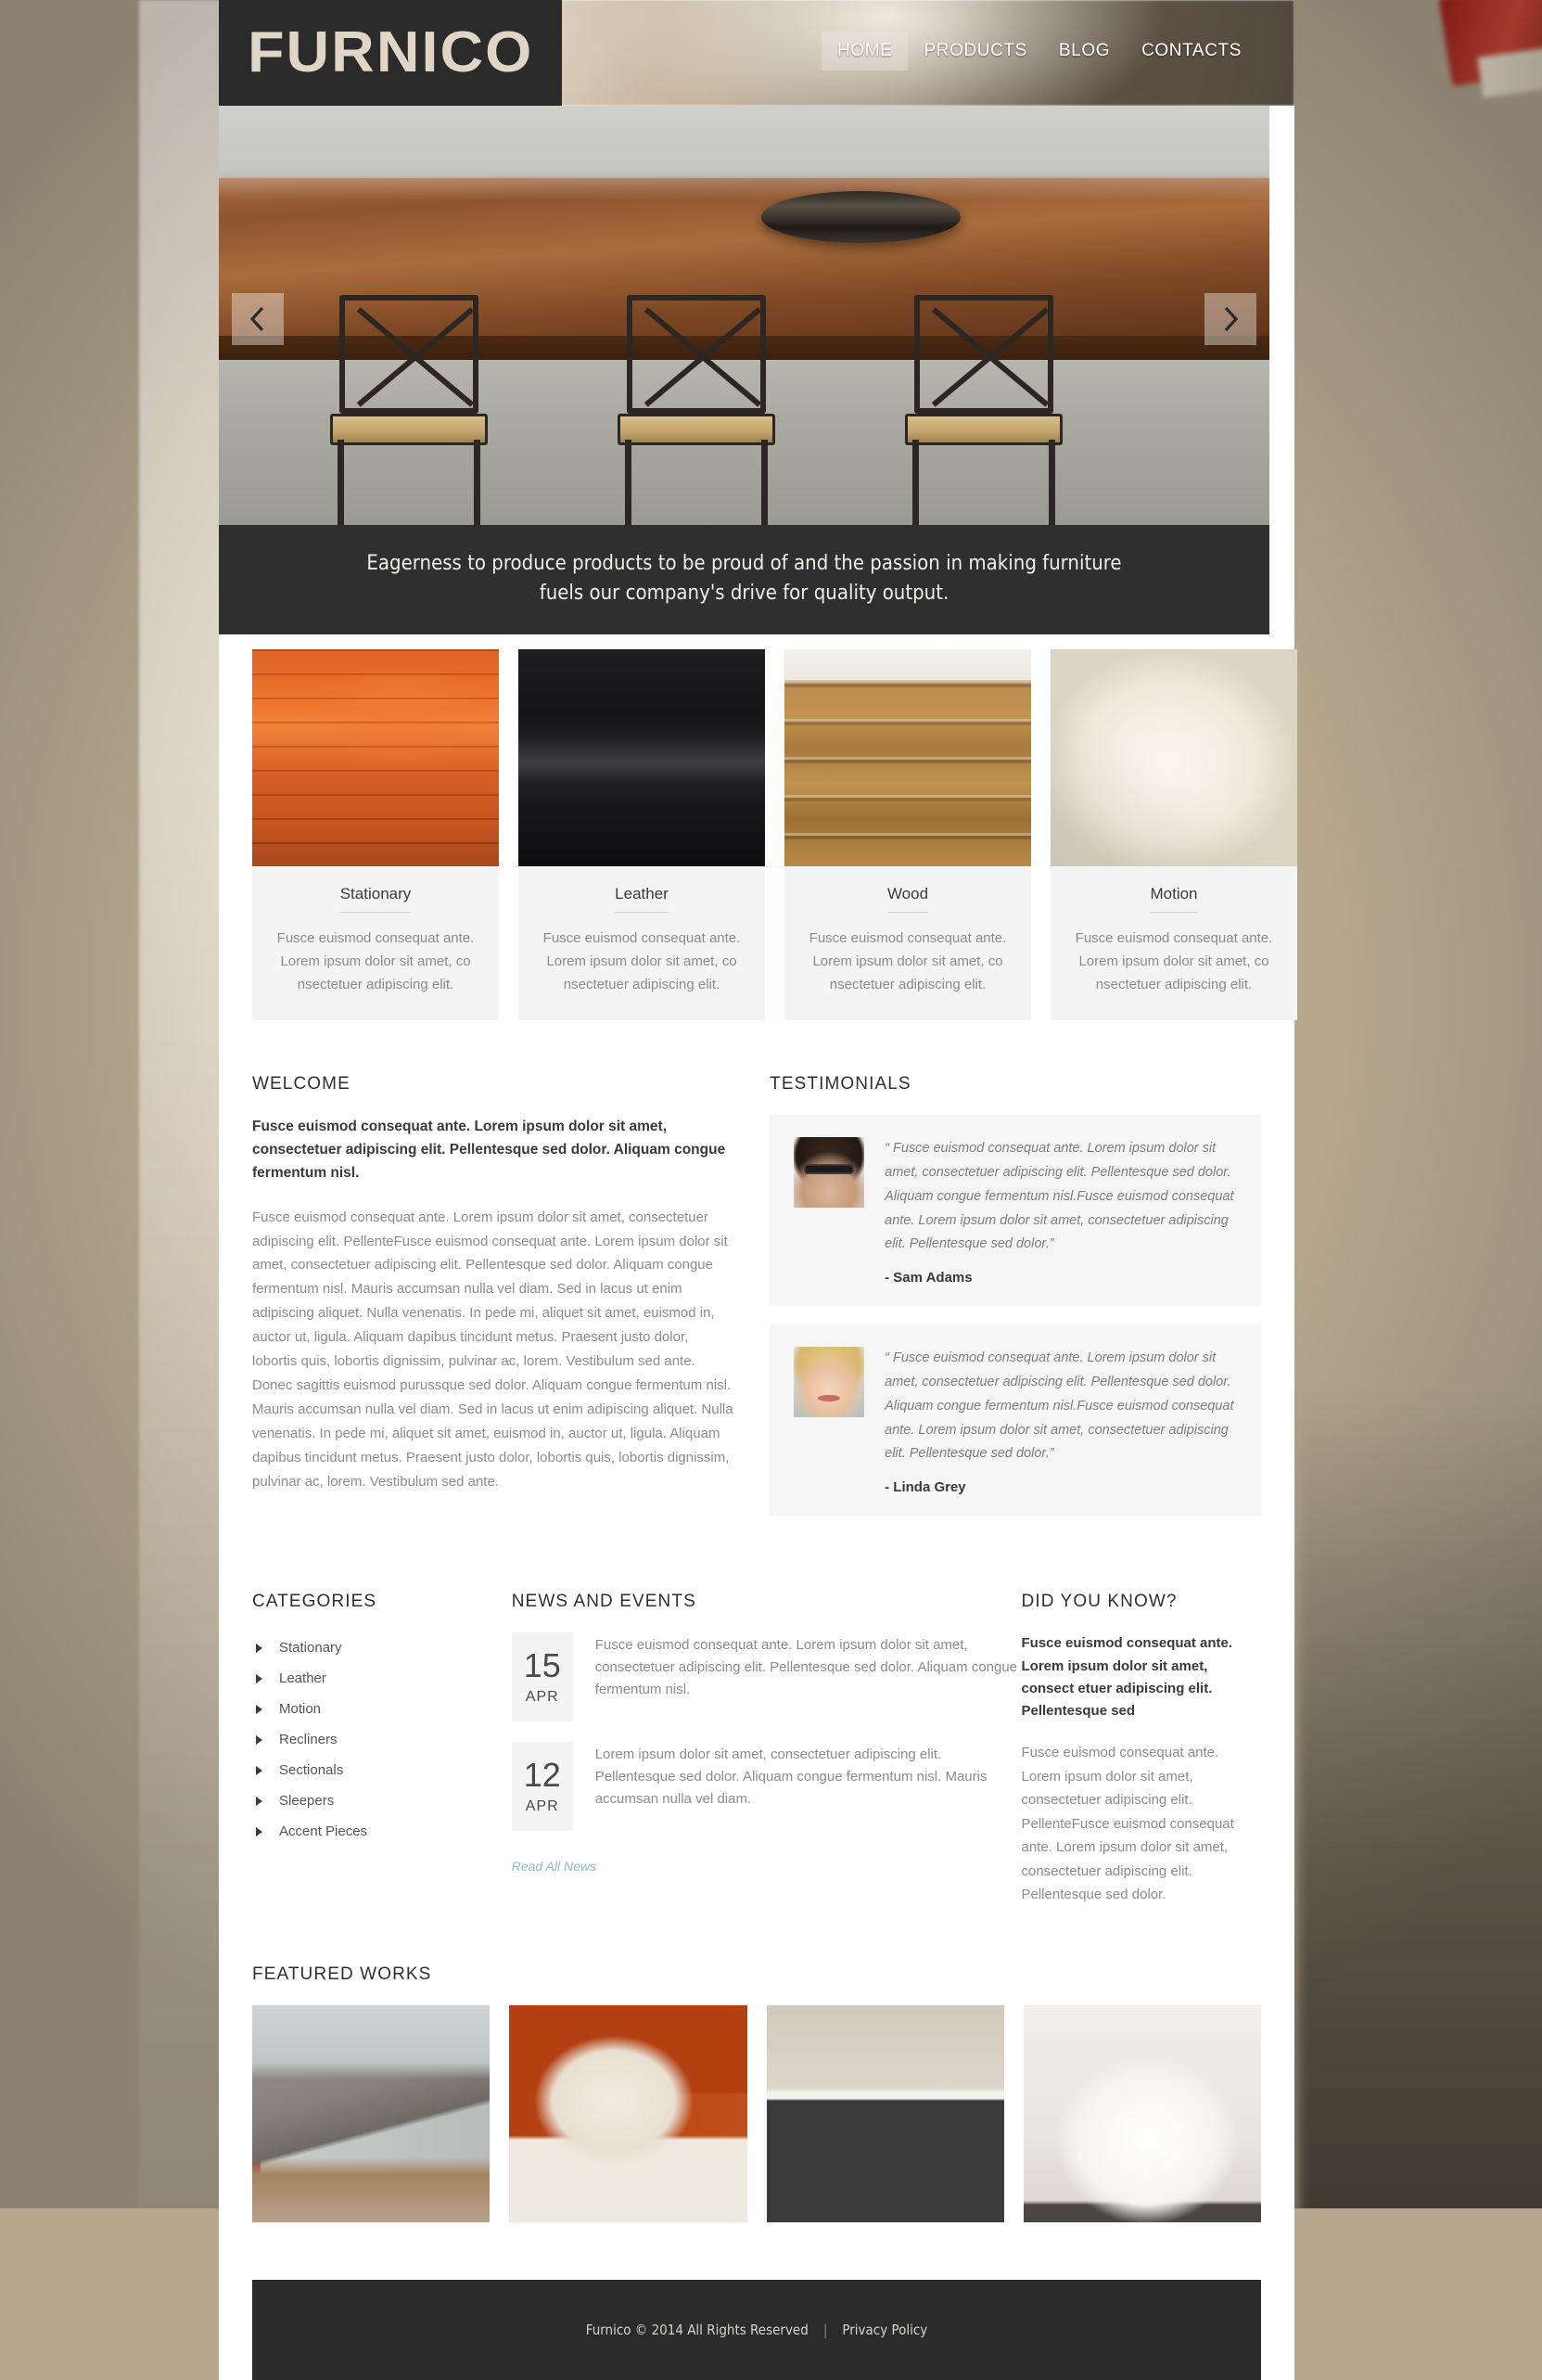  What do you see at coordinates (861, 217) in the screenshot?
I see `slider-bowl` at bounding box center [861, 217].